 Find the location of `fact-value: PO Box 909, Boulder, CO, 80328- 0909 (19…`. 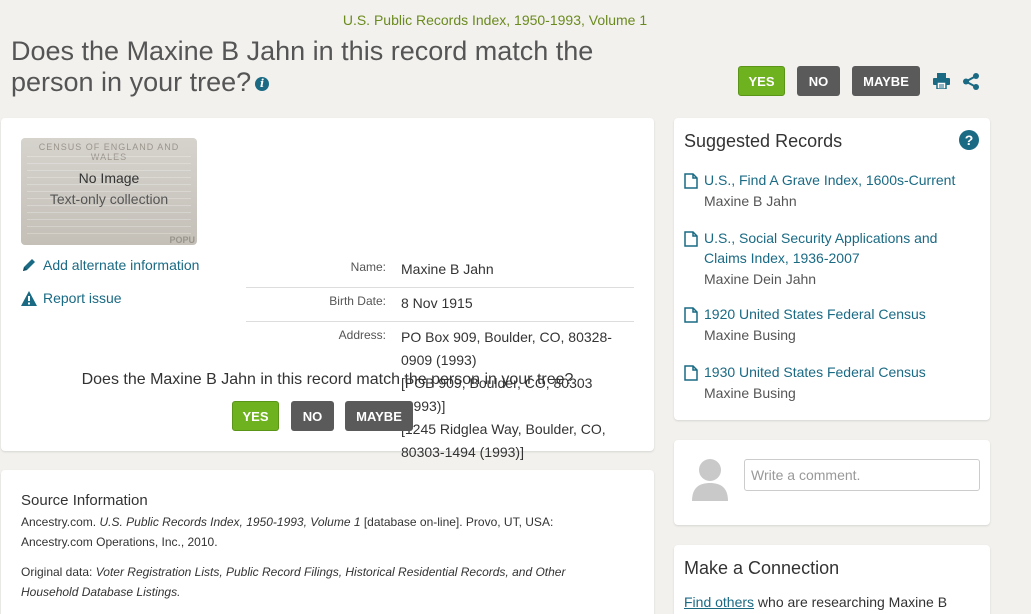

fact-value: PO Box 909, Boulder, CO, 80328- 0909 (19… is located at coordinates (506, 395).